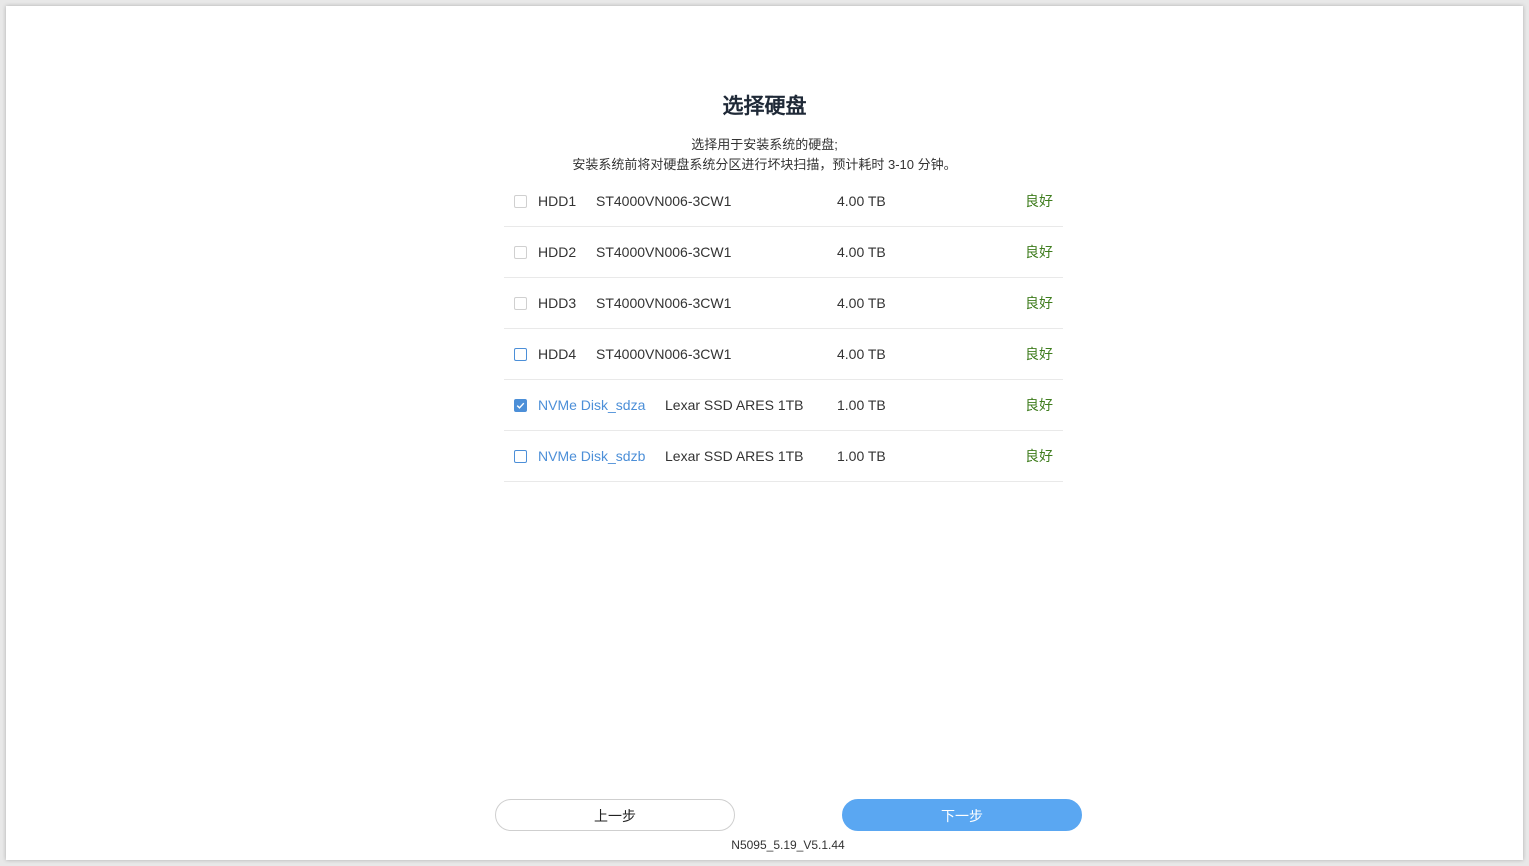  What do you see at coordinates (783, 303) in the screenshot?
I see `disk-row-hdd3: HDD3 ST4000VN006-3CW1 4.00 TB 良好` at bounding box center [783, 303].